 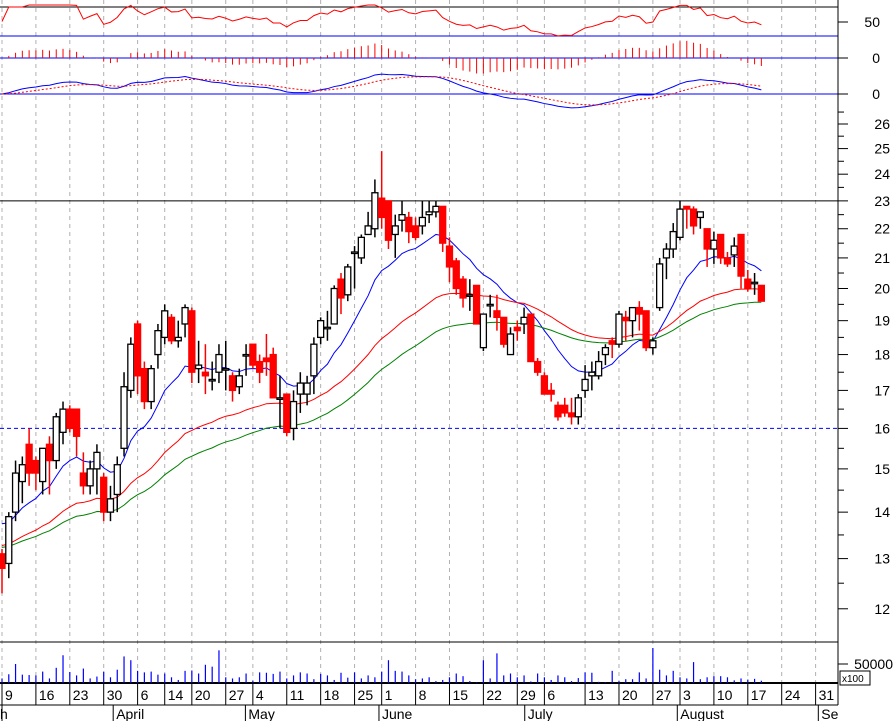 What do you see at coordinates (551, 695) in the screenshot?
I see `x-tick-label: 6` at bounding box center [551, 695].